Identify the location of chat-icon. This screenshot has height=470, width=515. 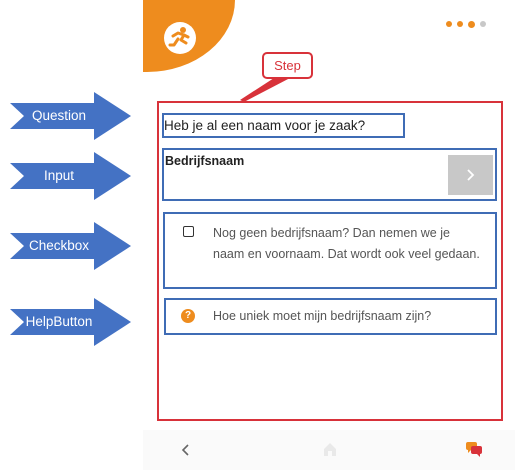
(474, 449).